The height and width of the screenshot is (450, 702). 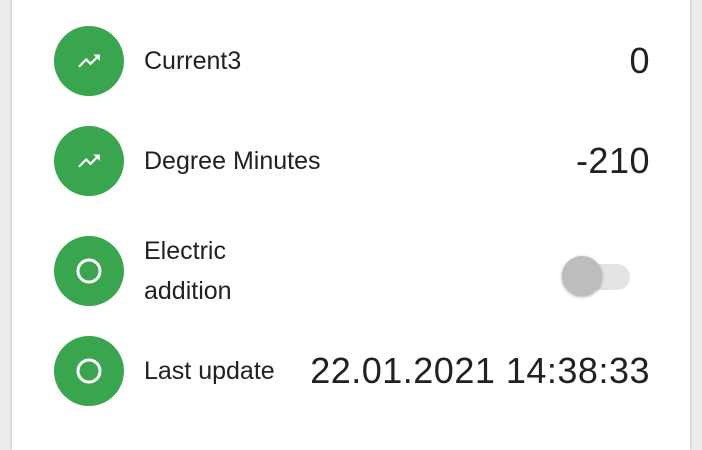 I want to click on entity-name: Degree Minutes, so click(x=232, y=161).